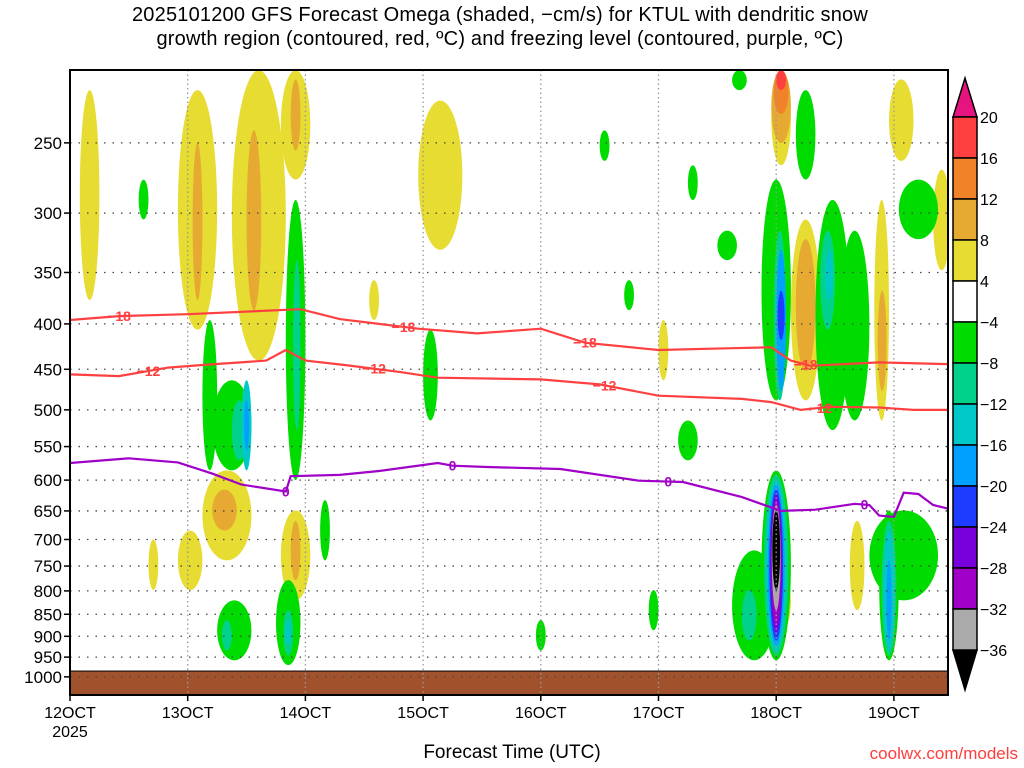 The height and width of the screenshot is (768, 1024). I want to click on colorbar-label: −12, so click(993, 405).